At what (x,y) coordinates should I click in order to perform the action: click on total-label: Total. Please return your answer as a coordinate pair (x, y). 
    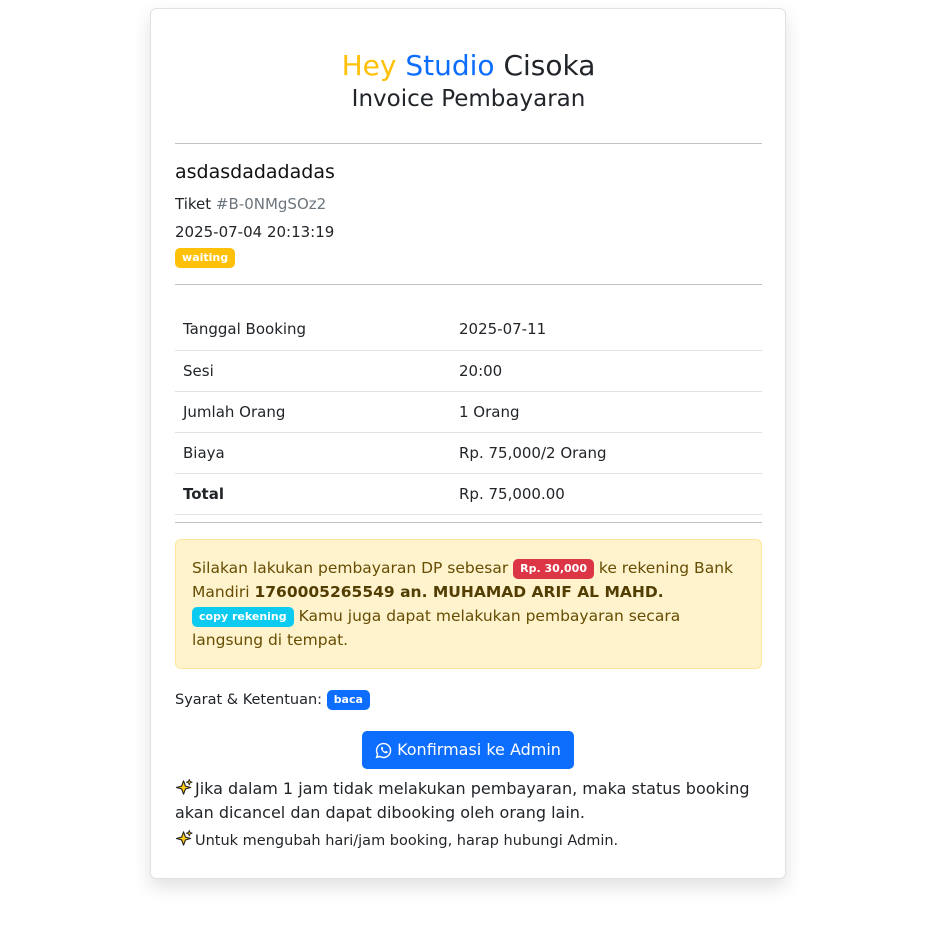
    Looking at the image, I should click on (313, 494).